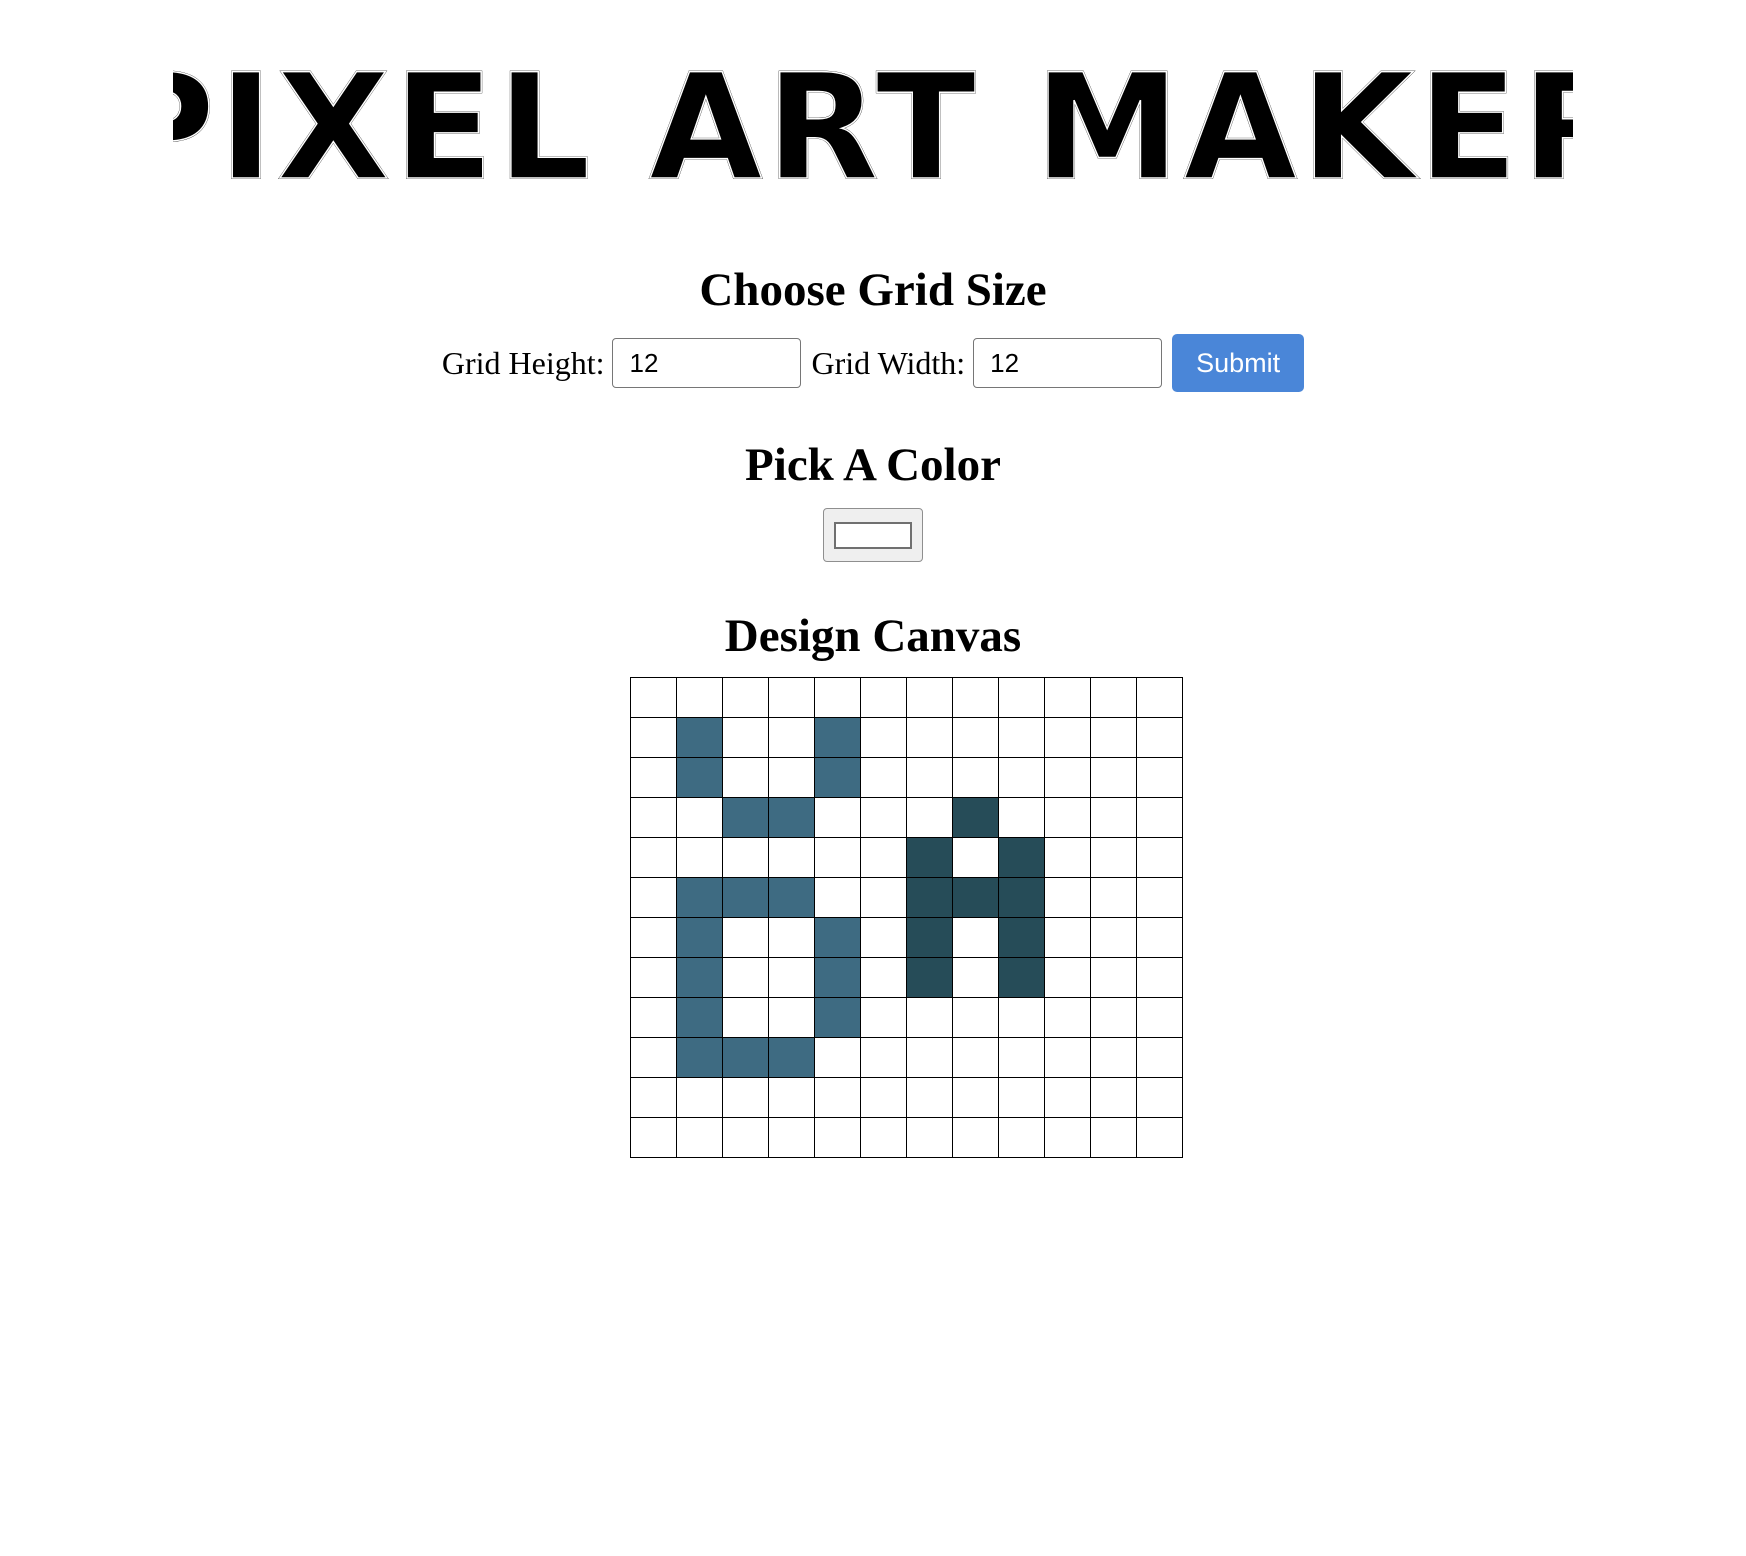  What do you see at coordinates (1238, 363) in the screenshot?
I see `submit-button: Submit` at bounding box center [1238, 363].